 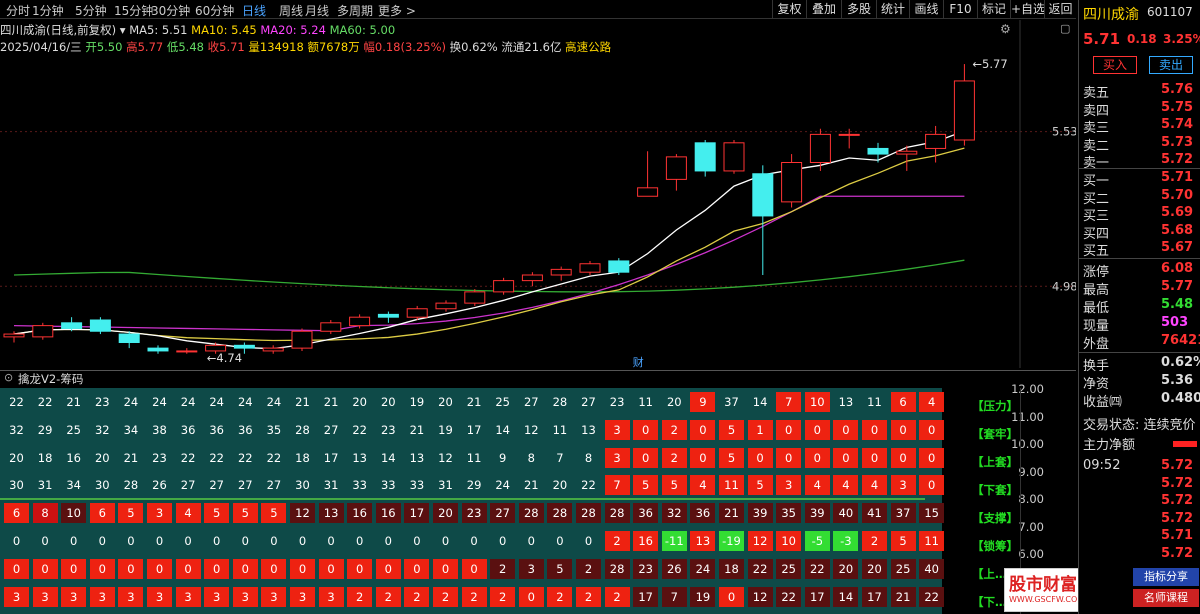 What do you see at coordinates (1060, 9) in the screenshot?
I see `toolbar-button-8: 返回` at bounding box center [1060, 9].